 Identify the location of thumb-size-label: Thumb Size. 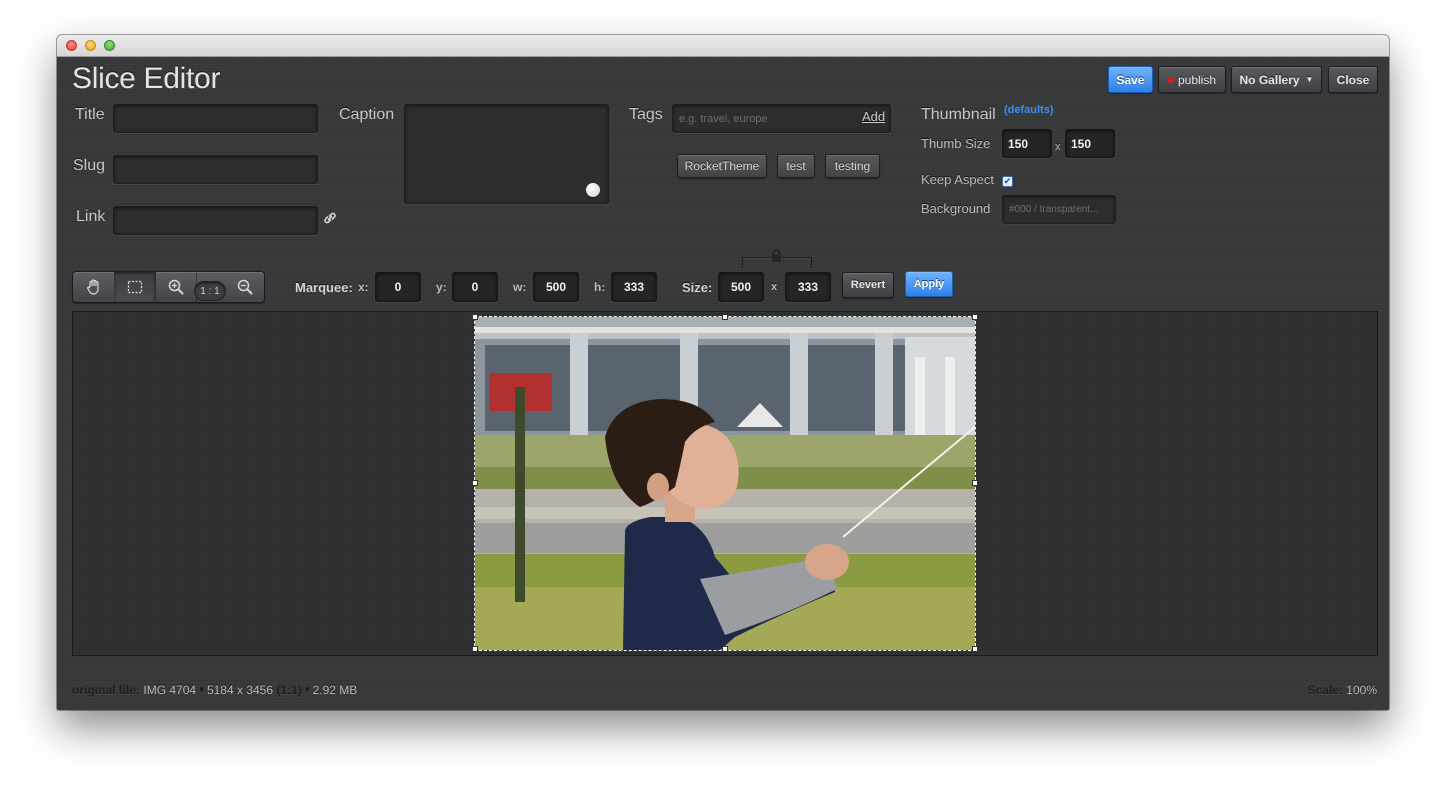
(956, 143).